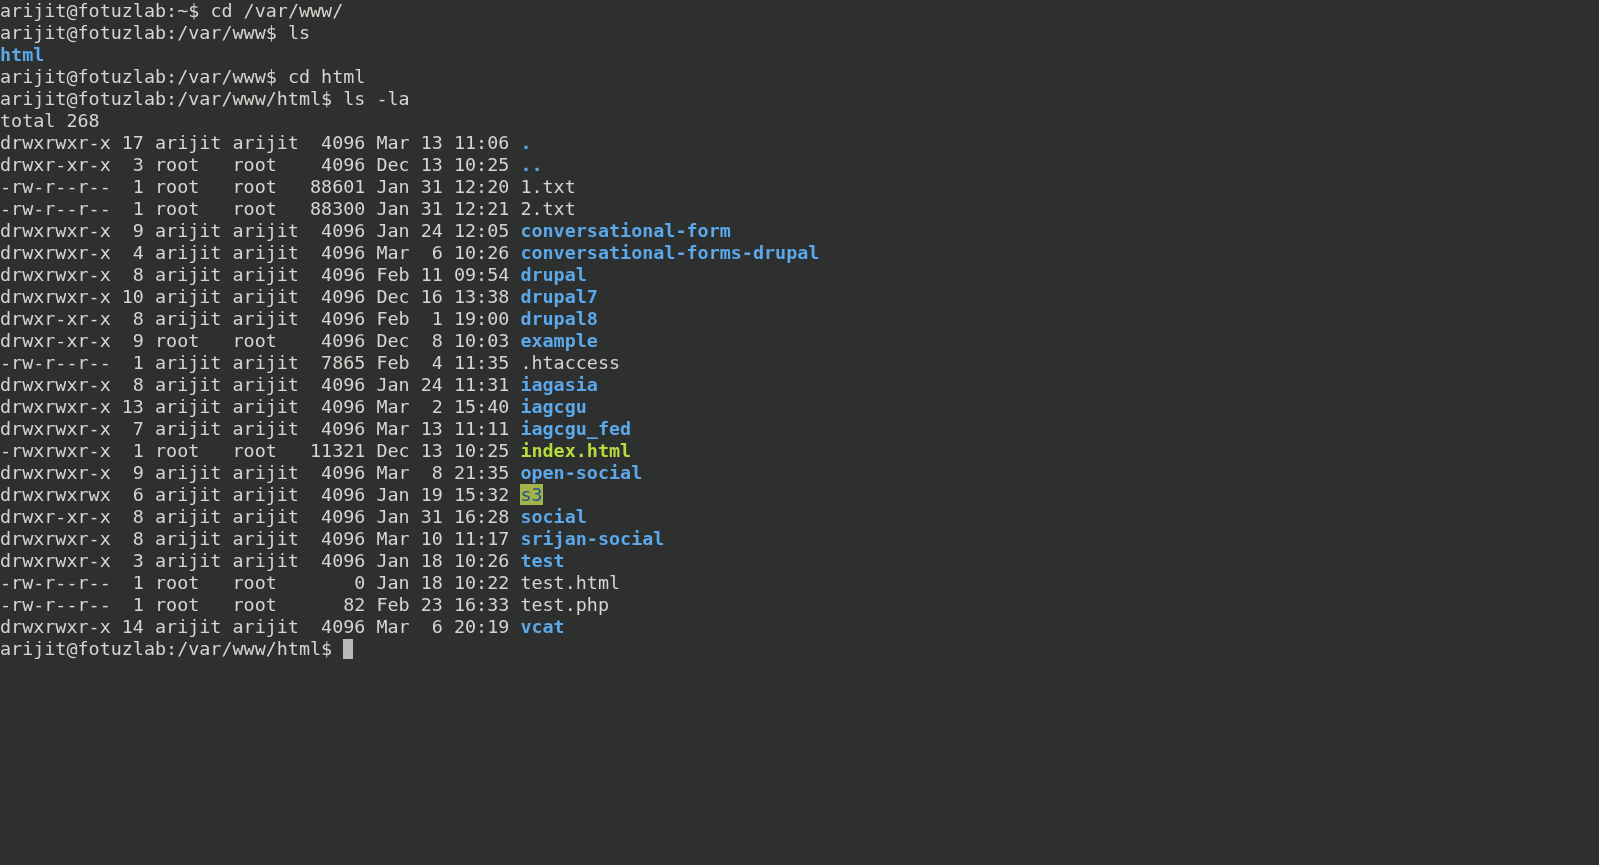 Image resolution: width=1599 pixels, height=865 pixels. Describe the element at coordinates (255, 494) in the screenshot. I see `file-info: drwxrwxrwx 6 arijit arijit 4096 Jan 19 15:32` at that location.